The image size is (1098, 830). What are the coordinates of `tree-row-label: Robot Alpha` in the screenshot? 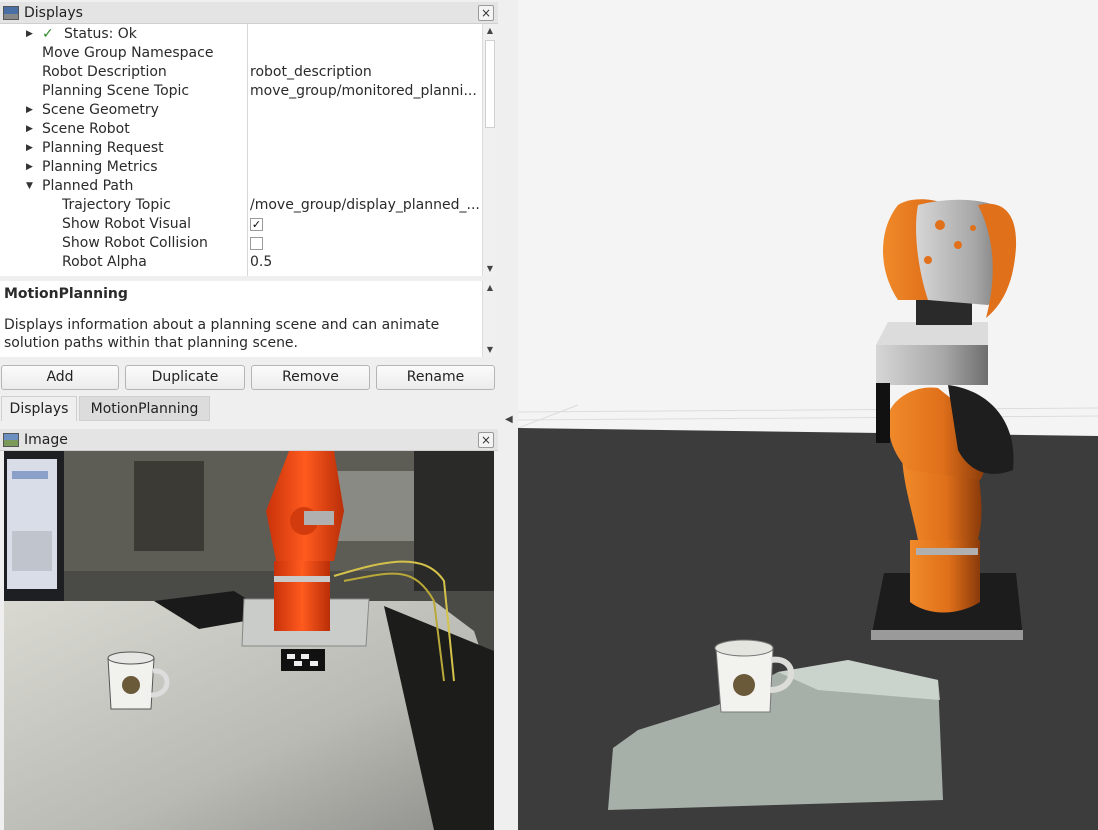 It's located at (104, 262).